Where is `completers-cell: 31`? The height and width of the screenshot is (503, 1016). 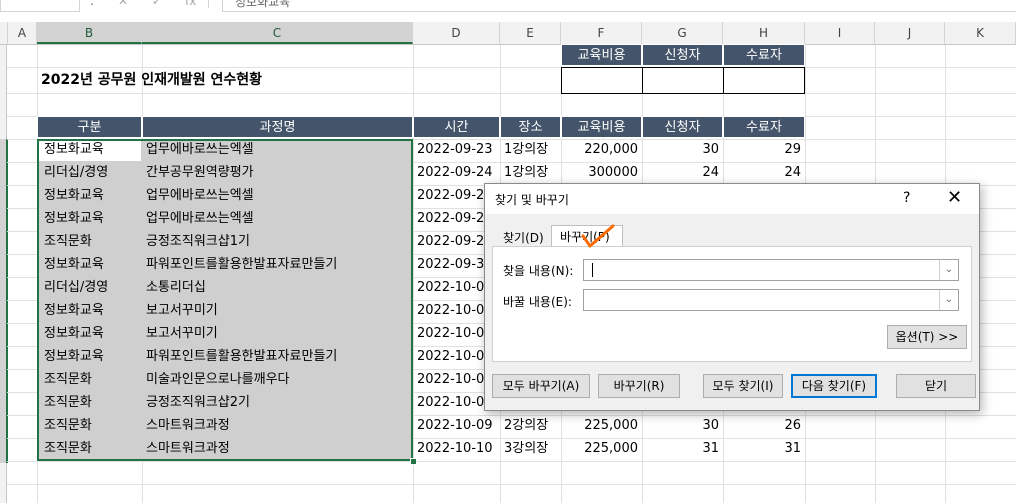
completers-cell: 31 is located at coordinates (764, 449).